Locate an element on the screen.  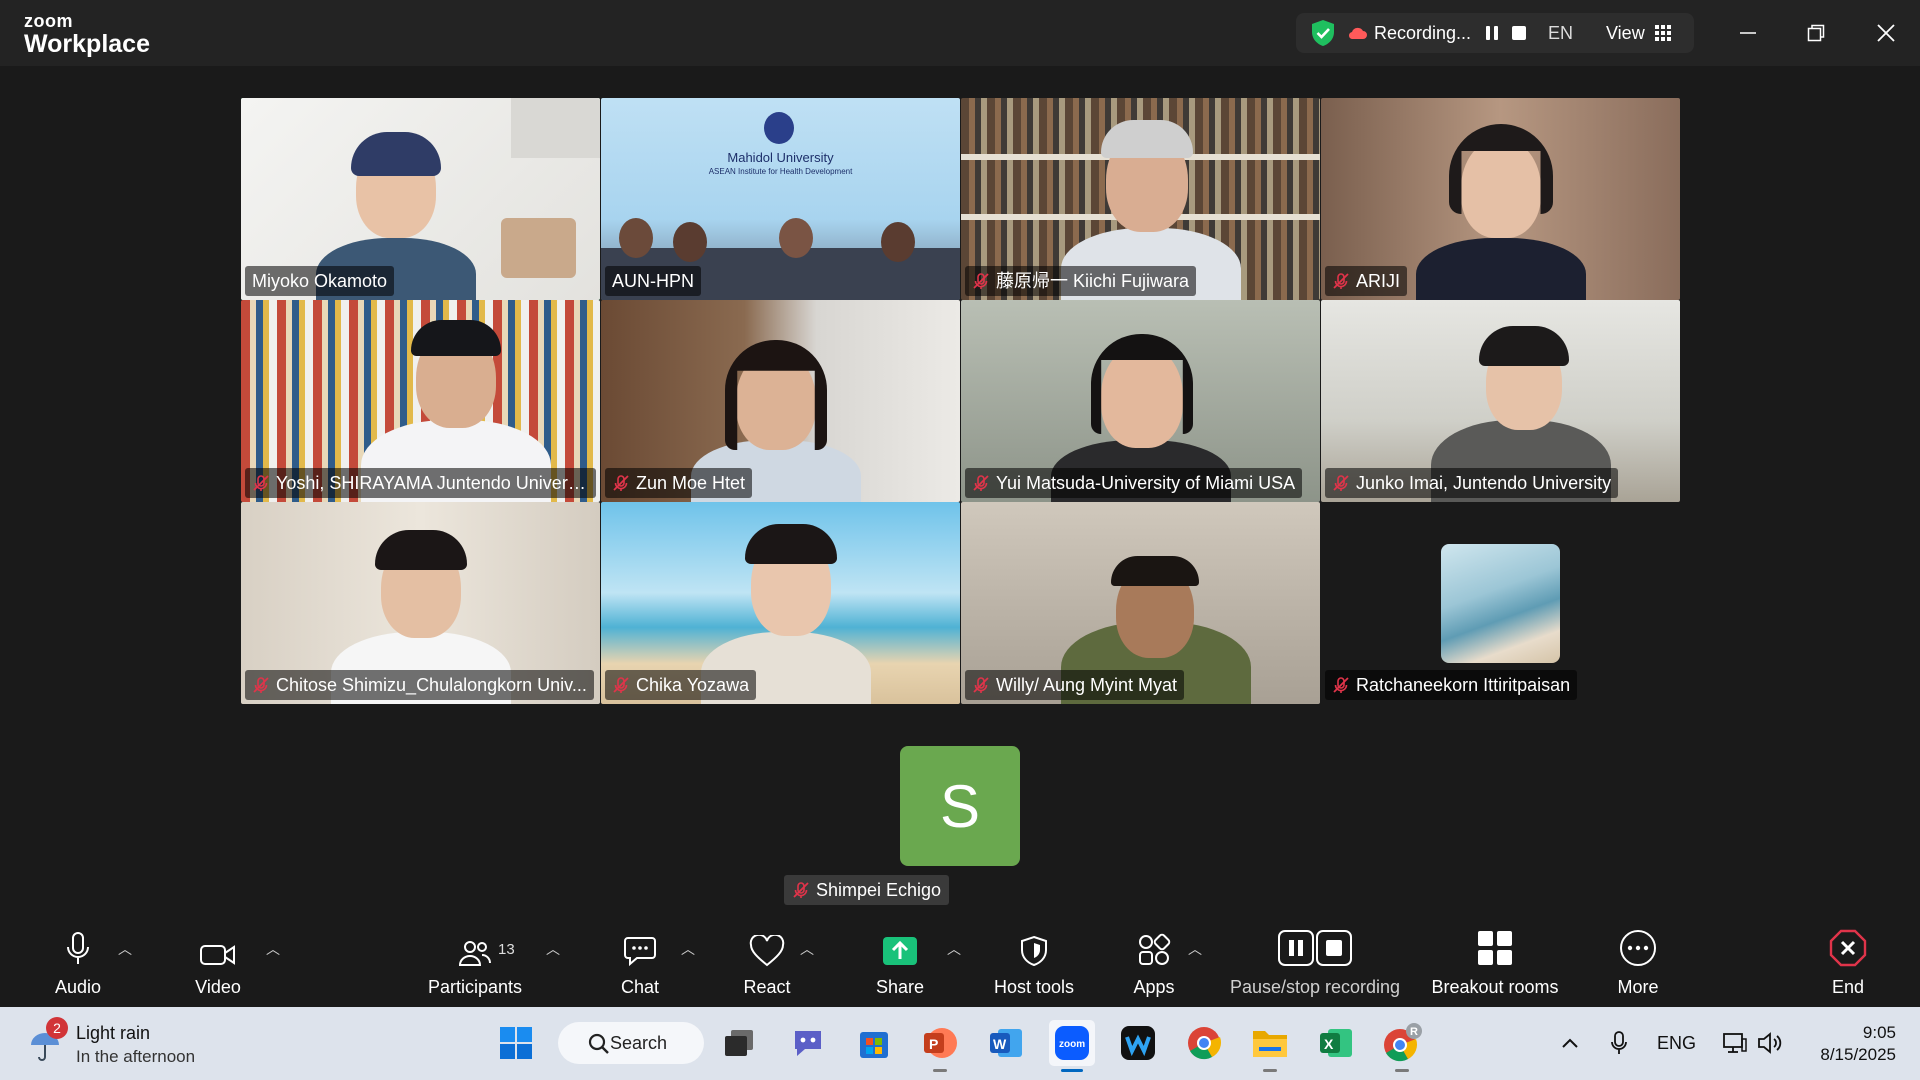
task-view-icon is located at coordinates (739, 1043).